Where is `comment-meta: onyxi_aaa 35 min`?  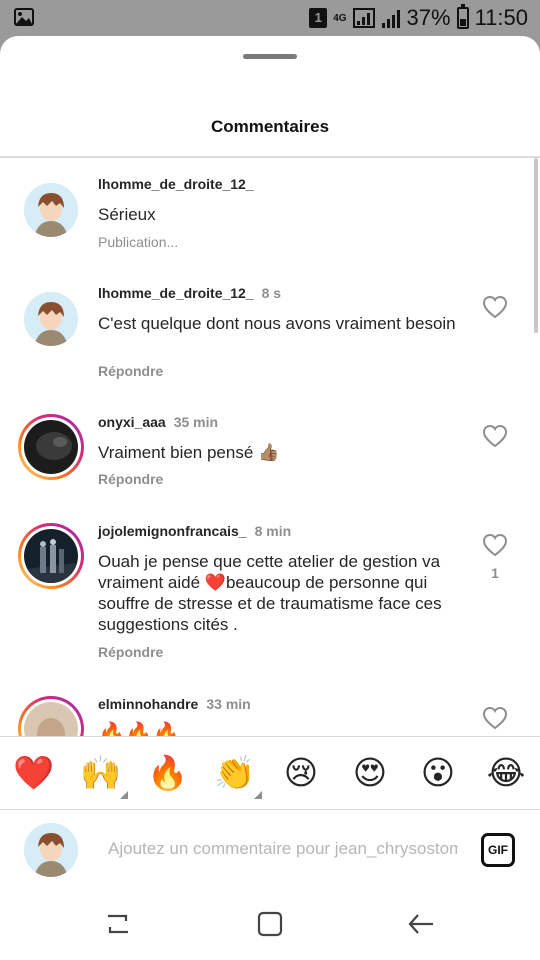
comment-meta: onyxi_aaa 35 min is located at coordinates (158, 422).